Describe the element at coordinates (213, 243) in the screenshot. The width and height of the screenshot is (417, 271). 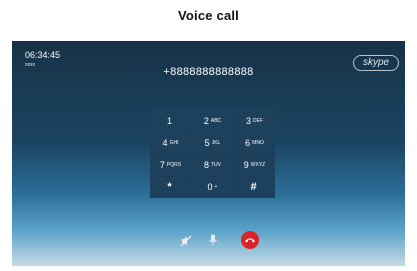
I see `microphone-icon` at that location.